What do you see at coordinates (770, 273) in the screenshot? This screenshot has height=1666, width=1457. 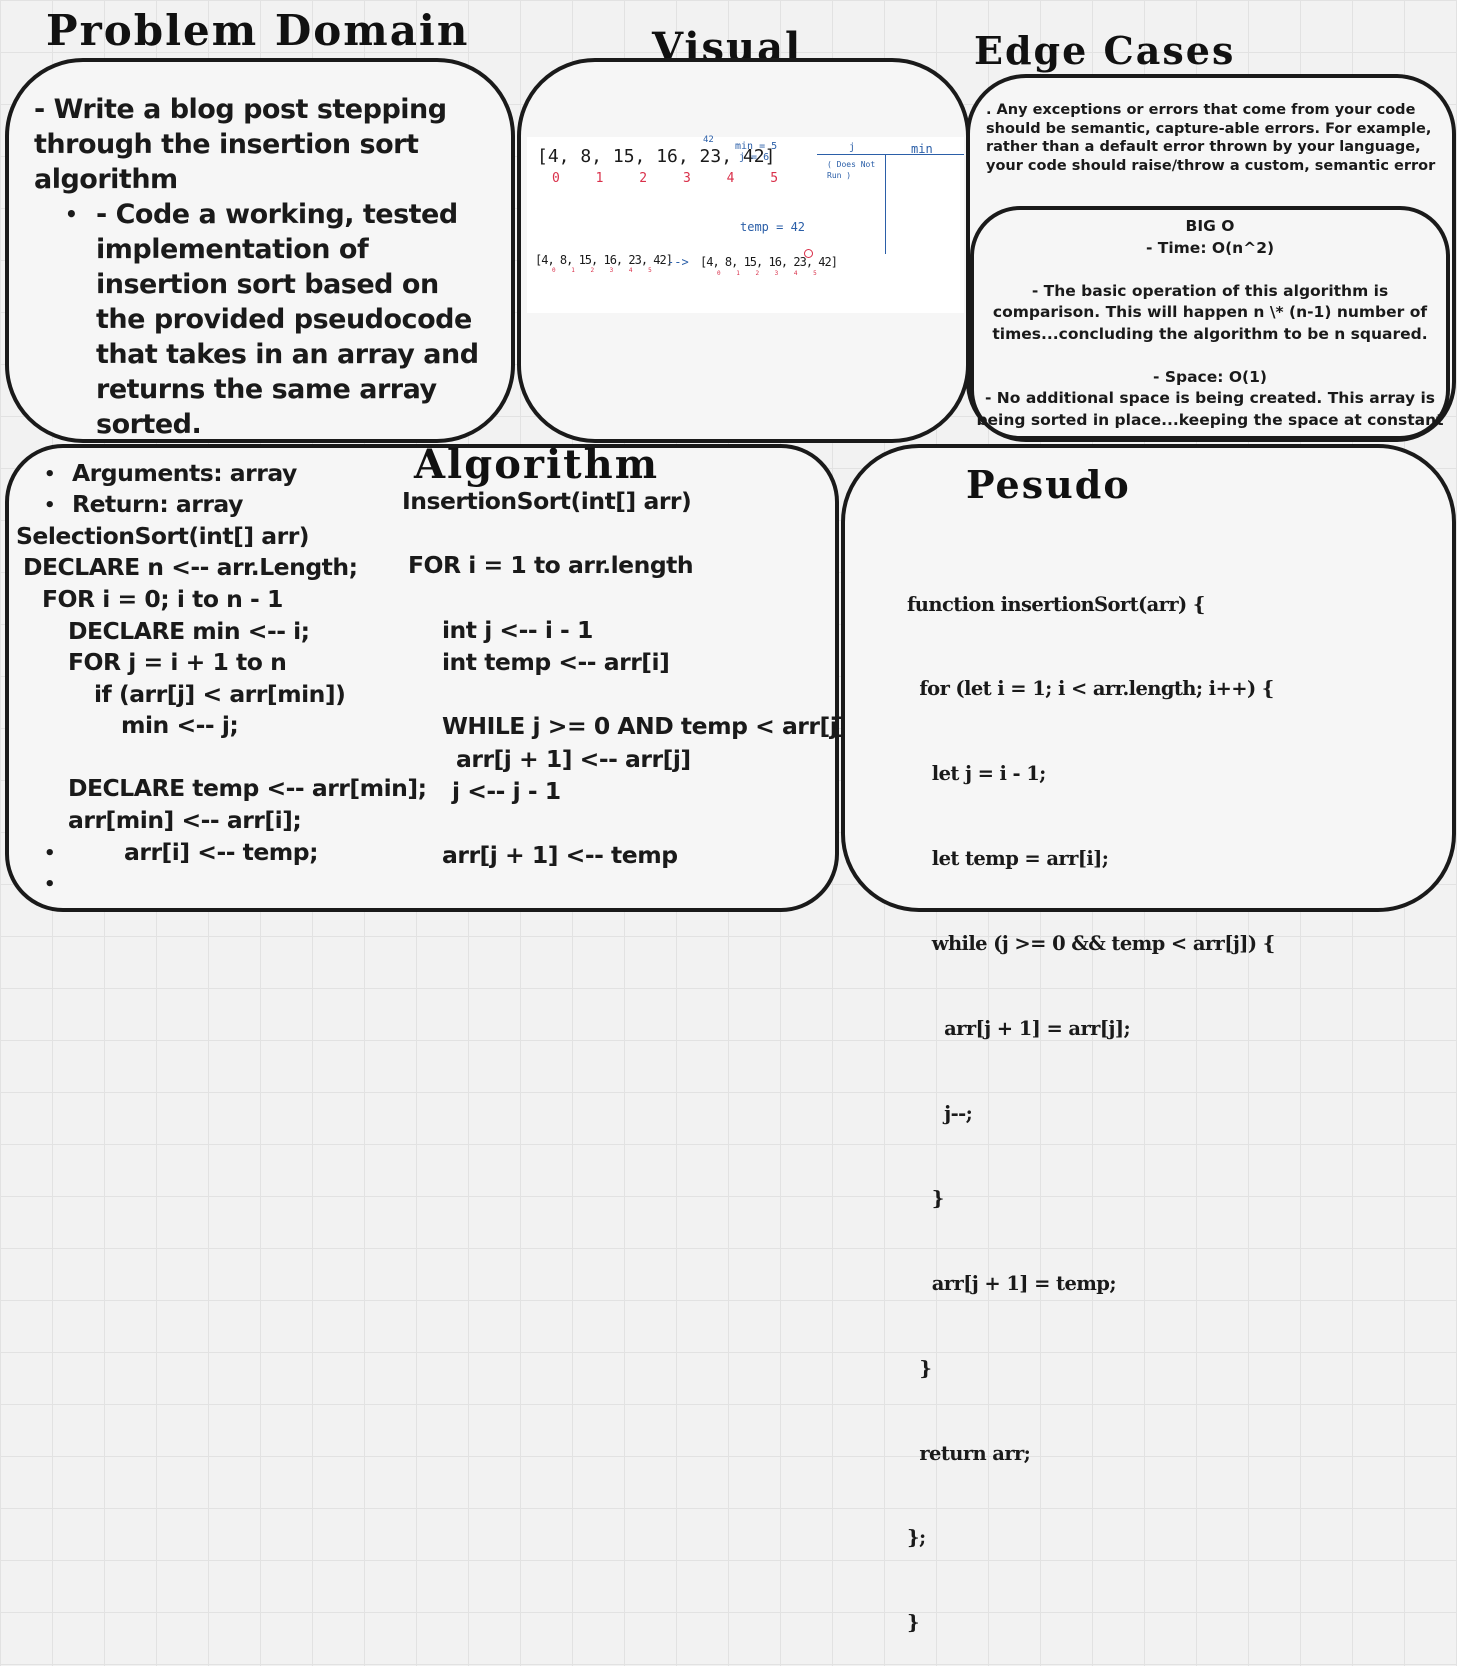 I see `indices-after: 0 1 2 3 4 5` at bounding box center [770, 273].